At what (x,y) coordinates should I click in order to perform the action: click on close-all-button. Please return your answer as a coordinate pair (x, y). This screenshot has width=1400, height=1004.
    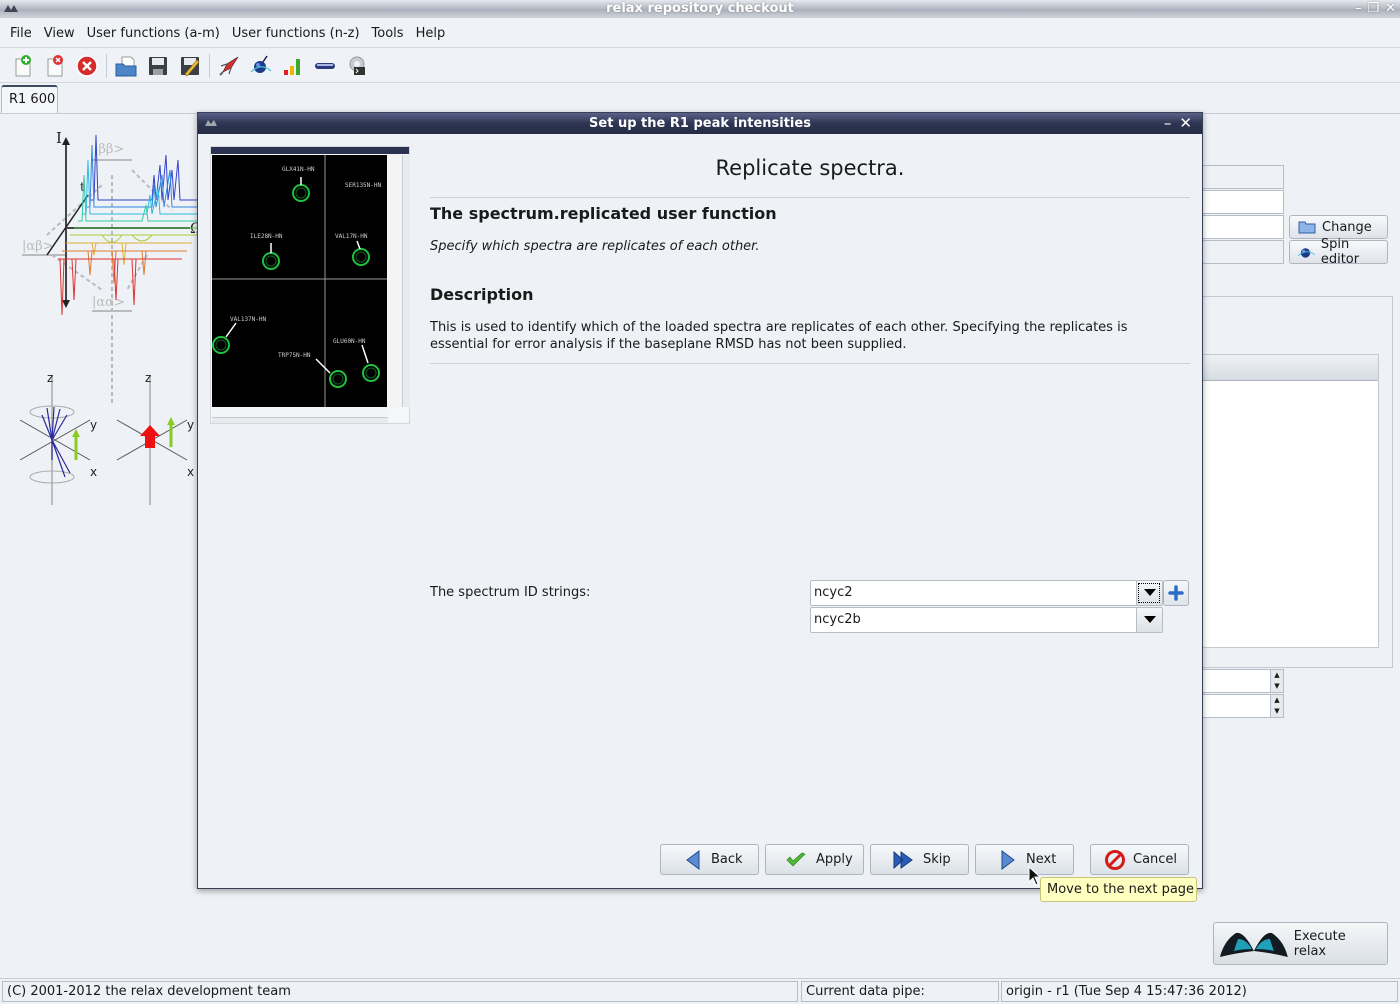
    Looking at the image, I should click on (87, 66).